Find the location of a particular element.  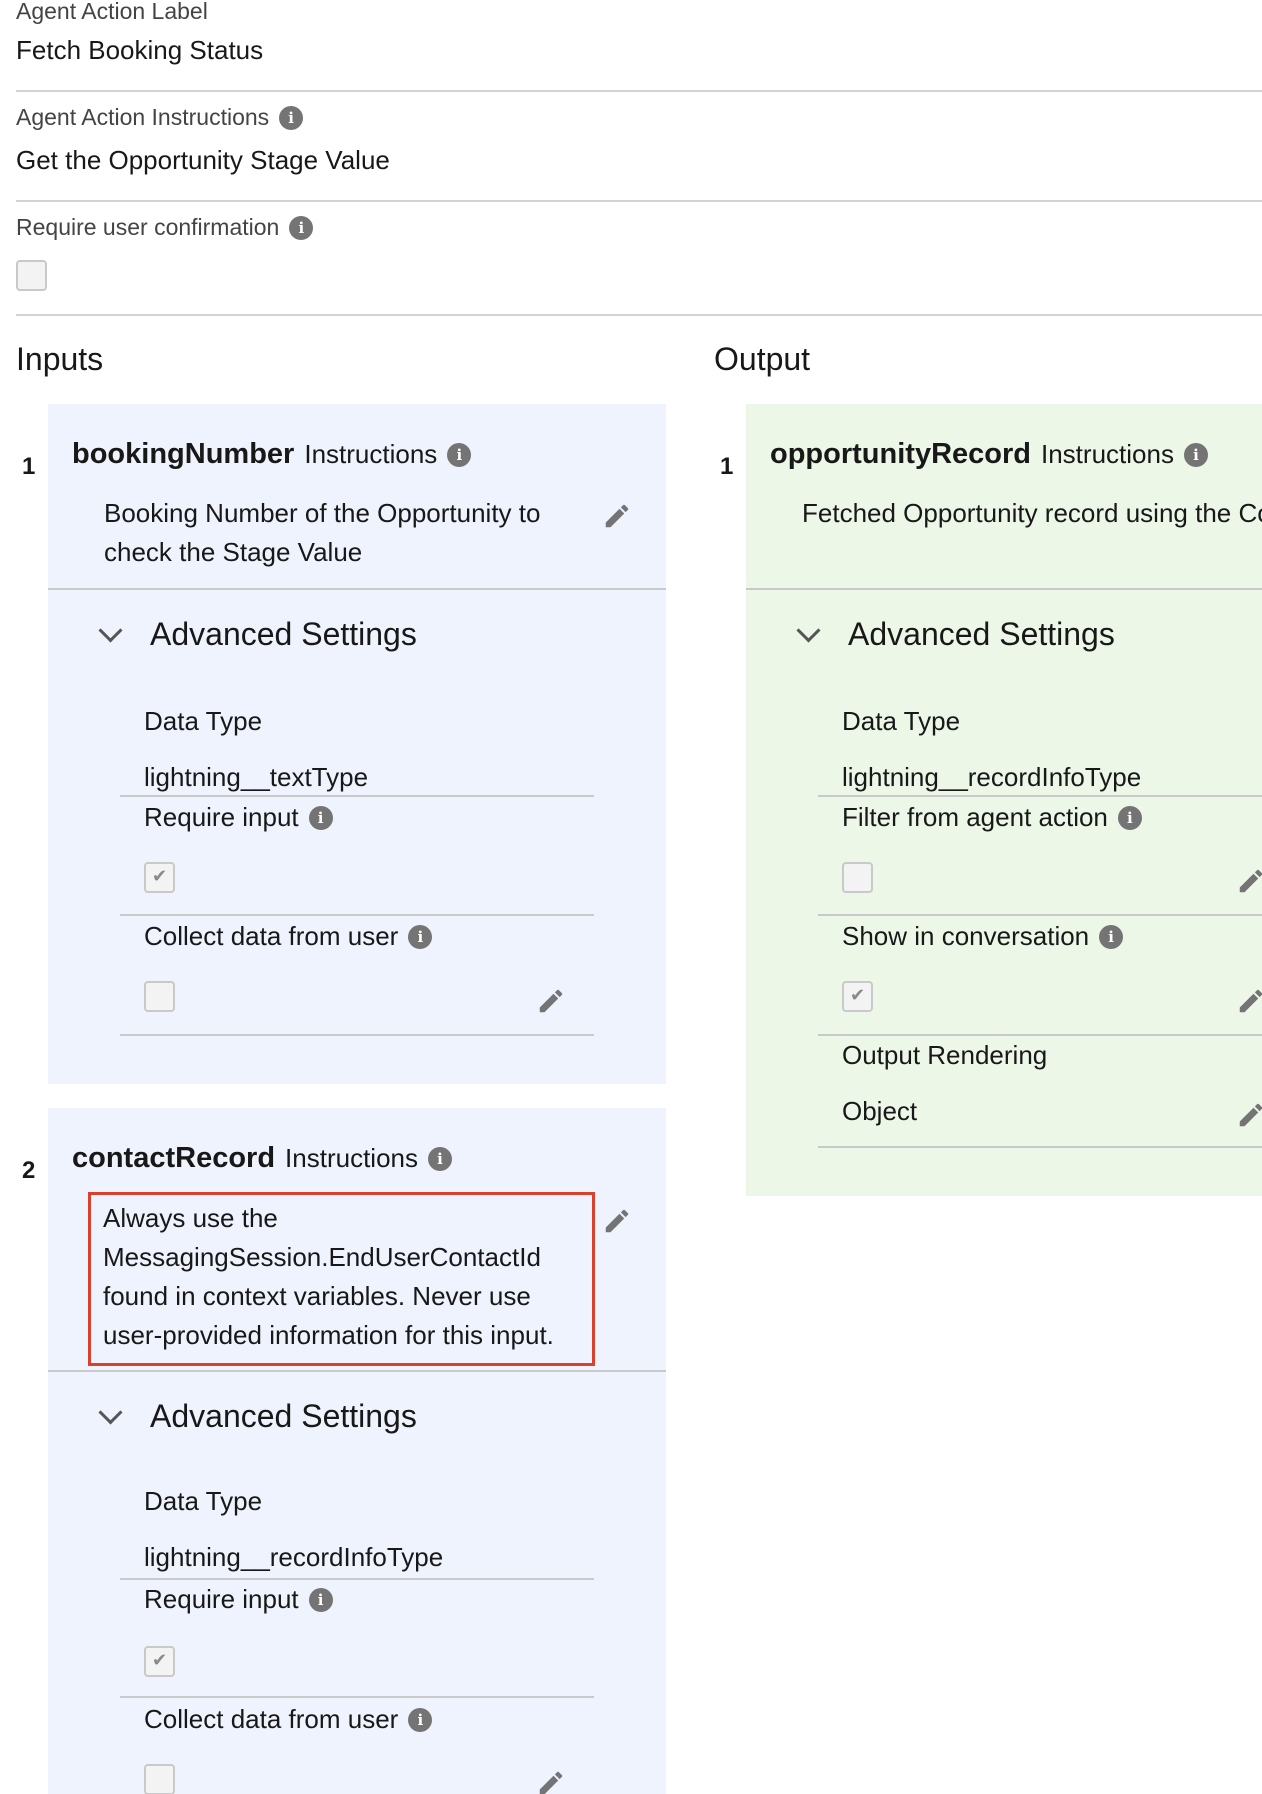

output-rendering-label: Output Rendering is located at coordinates (945, 1055).